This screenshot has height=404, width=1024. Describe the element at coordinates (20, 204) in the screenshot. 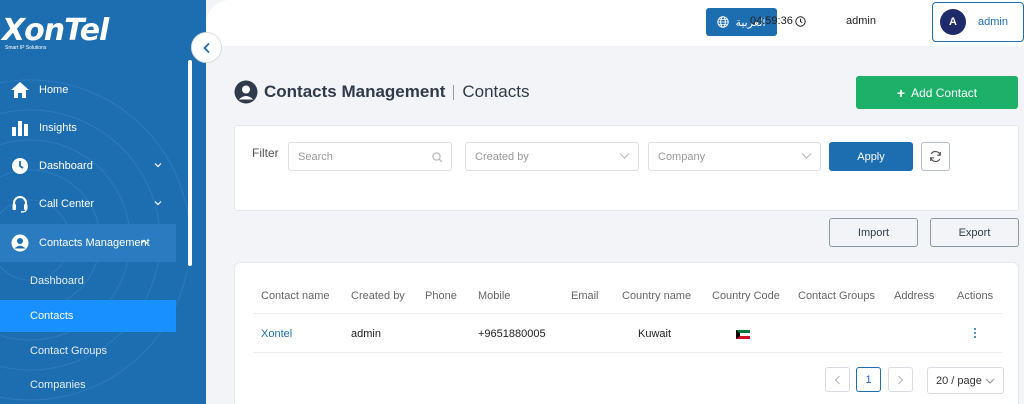

I see `headset-icon` at that location.